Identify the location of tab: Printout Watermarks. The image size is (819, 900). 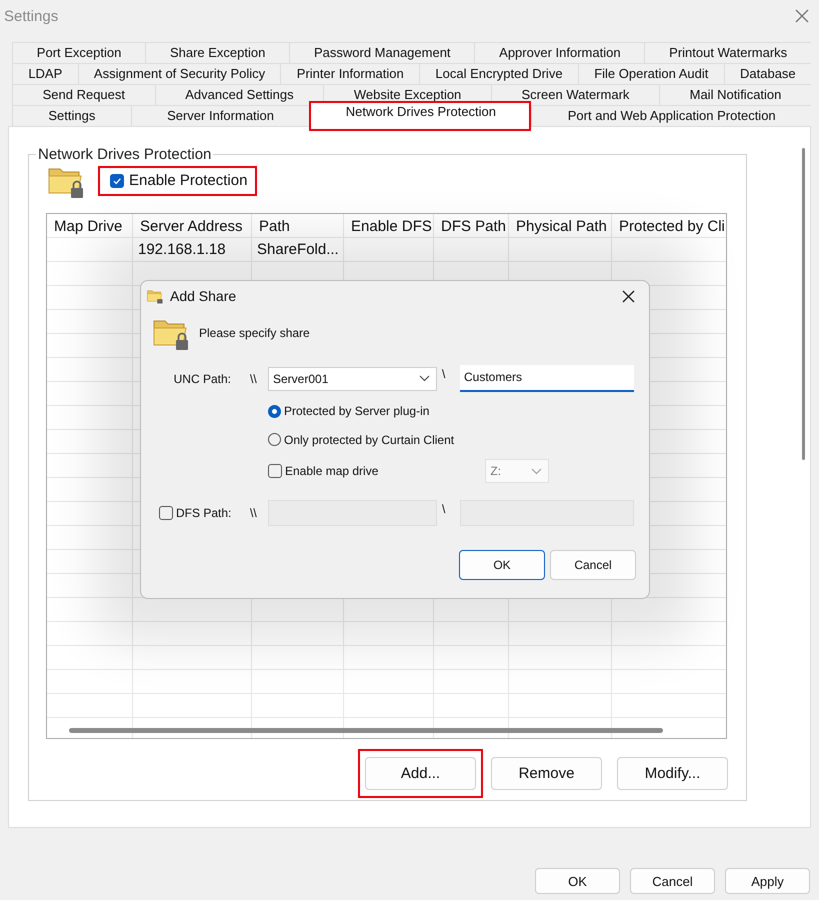
(727, 52).